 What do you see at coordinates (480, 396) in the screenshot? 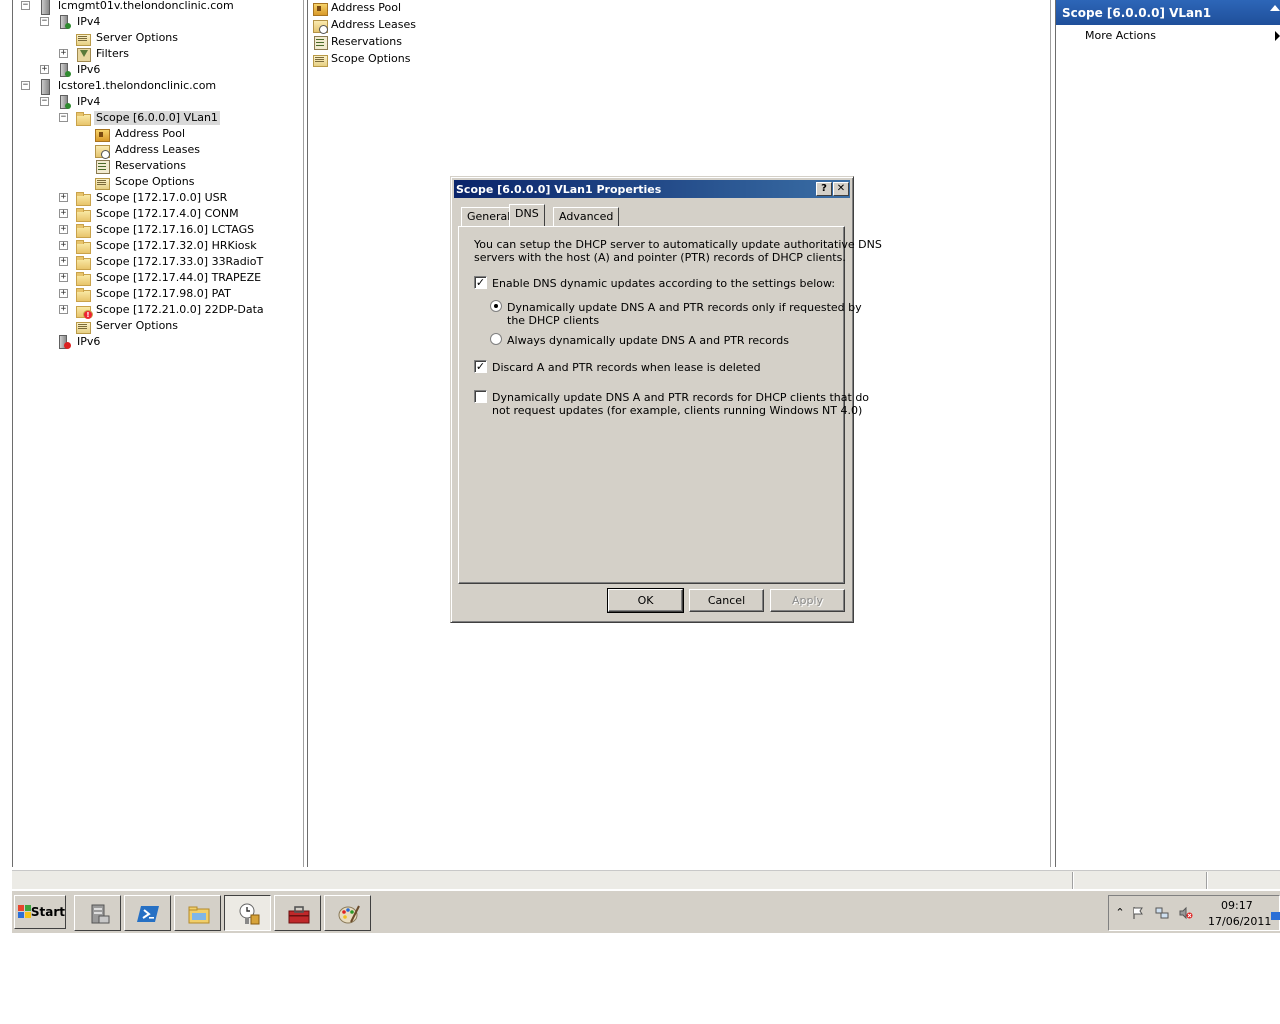
I see `update-non-requesting-clients-checkbox` at bounding box center [480, 396].